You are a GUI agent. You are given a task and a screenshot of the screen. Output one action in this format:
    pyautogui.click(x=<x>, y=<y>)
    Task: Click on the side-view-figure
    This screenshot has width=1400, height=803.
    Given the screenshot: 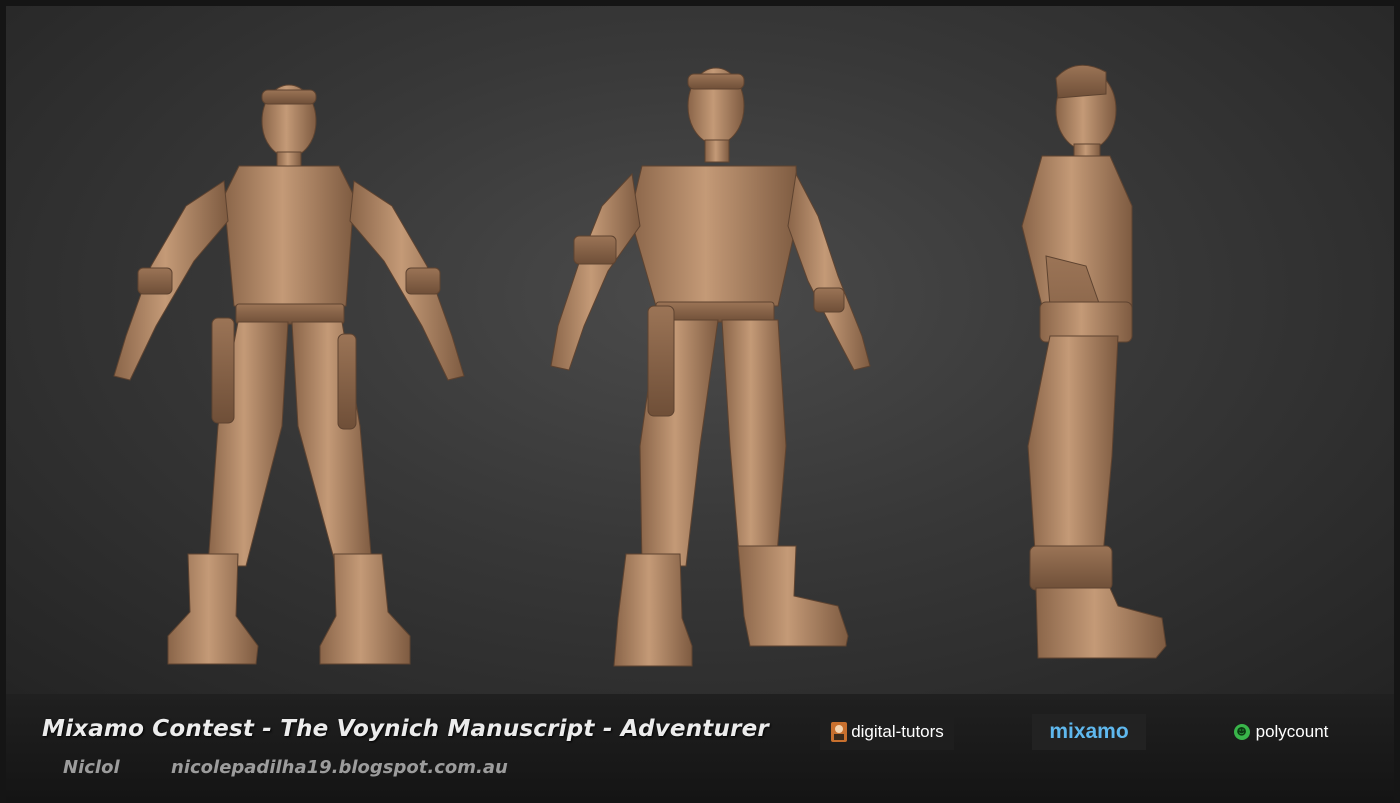 What is the action you would take?
    pyautogui.click(x=1094, y=361)
    